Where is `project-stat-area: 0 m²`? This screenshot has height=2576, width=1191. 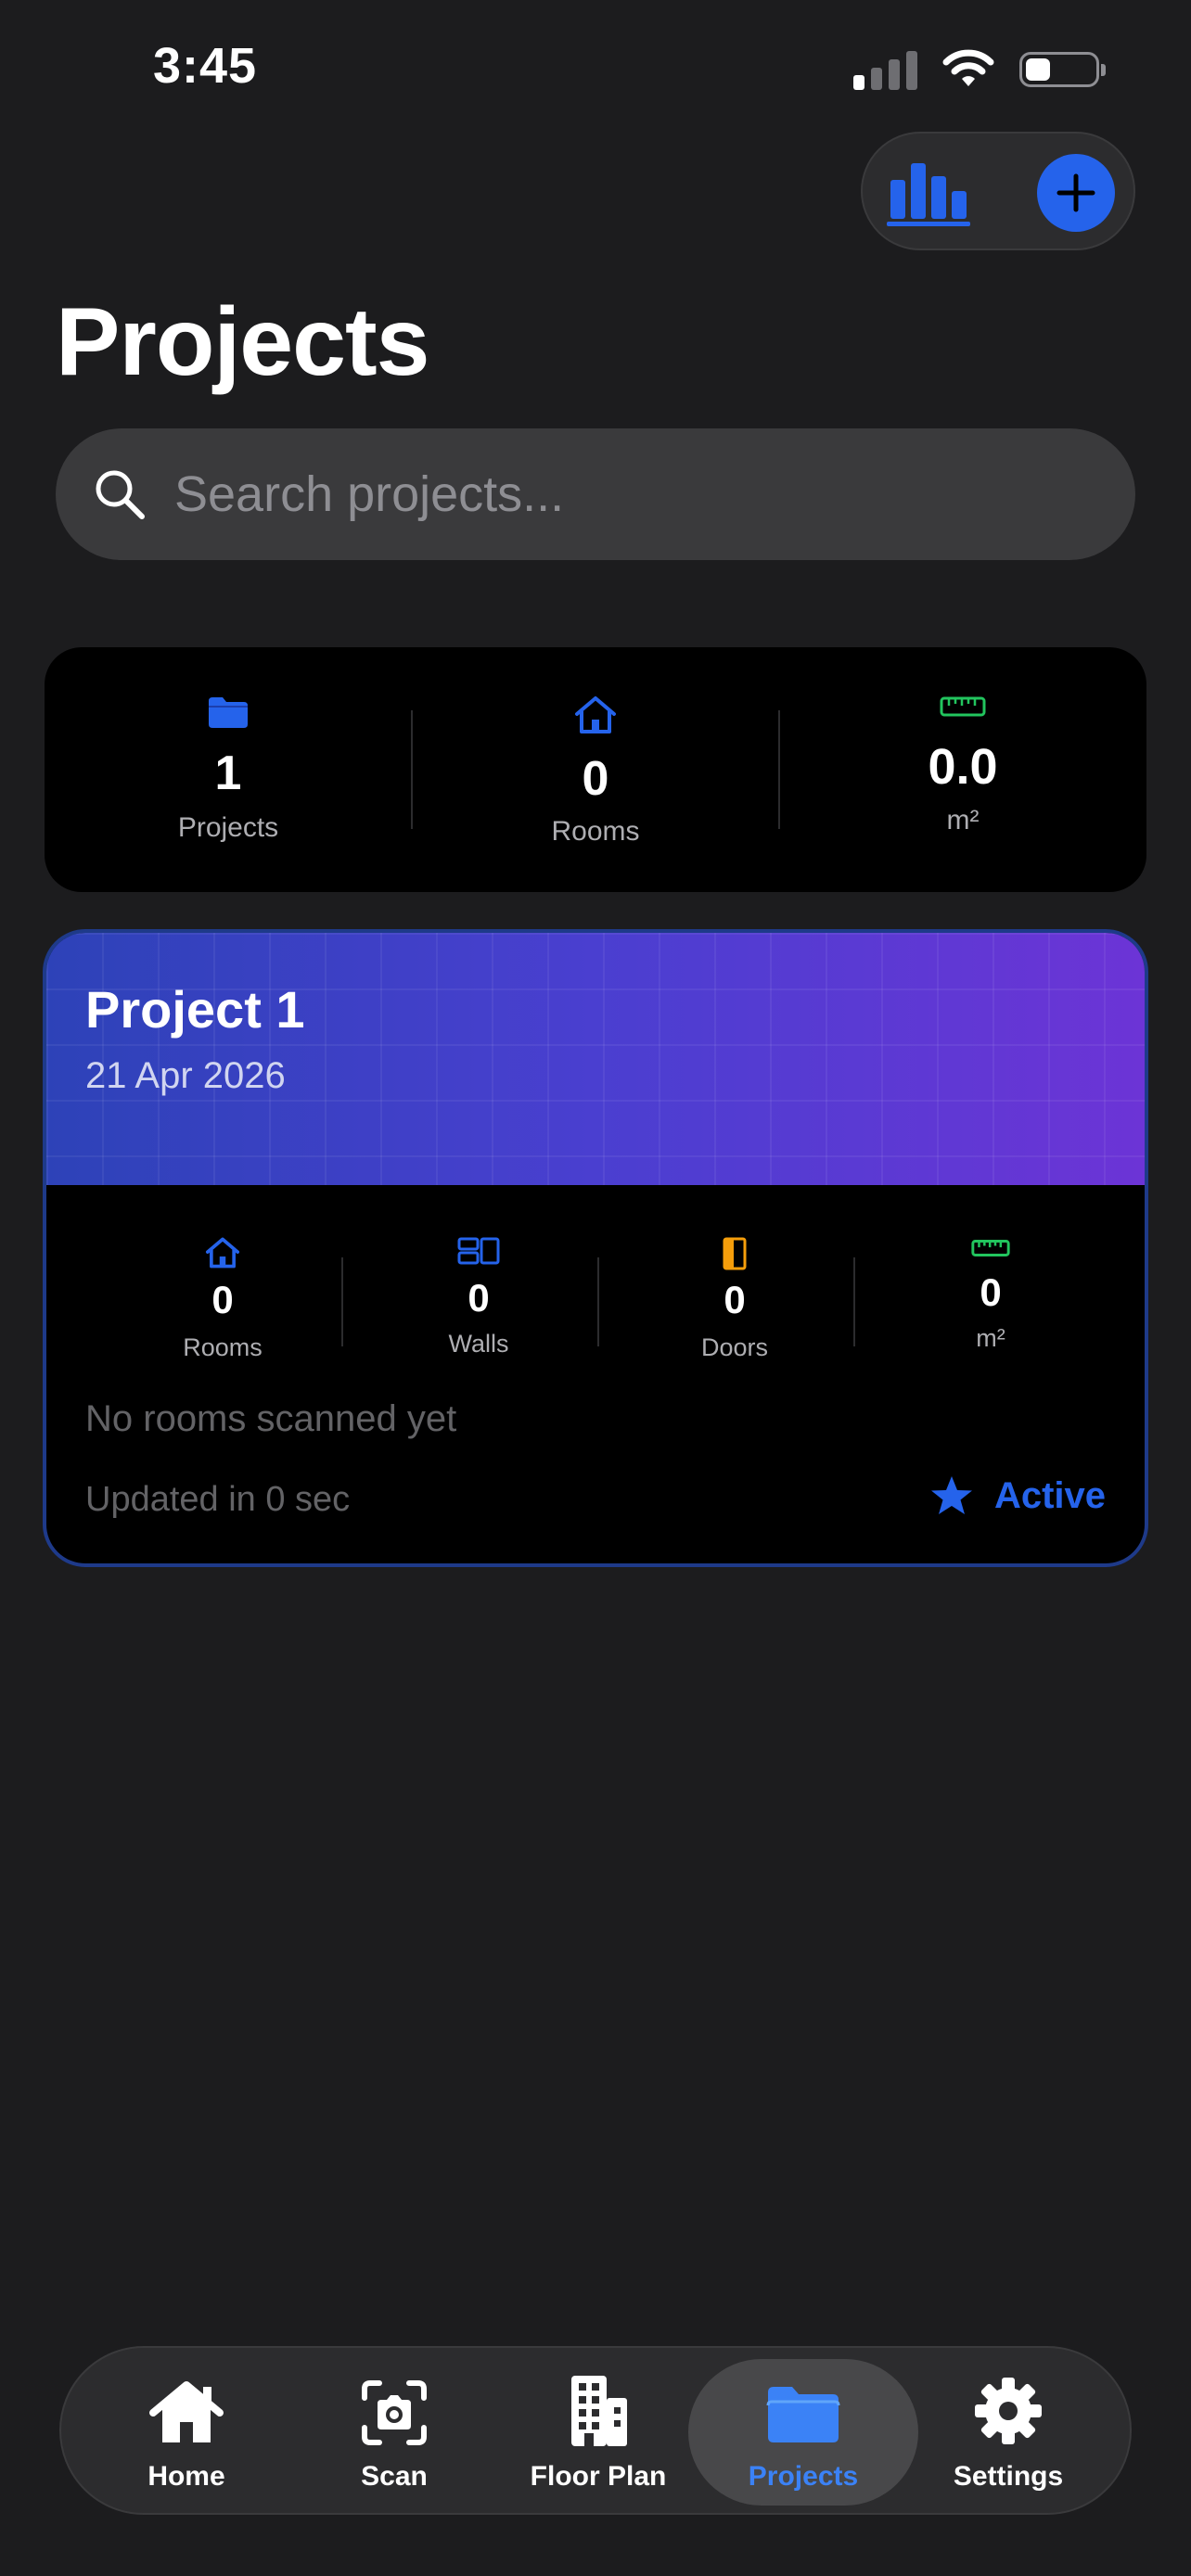
project-stat-area: 0 m² is located at coordinates (991, 1287).